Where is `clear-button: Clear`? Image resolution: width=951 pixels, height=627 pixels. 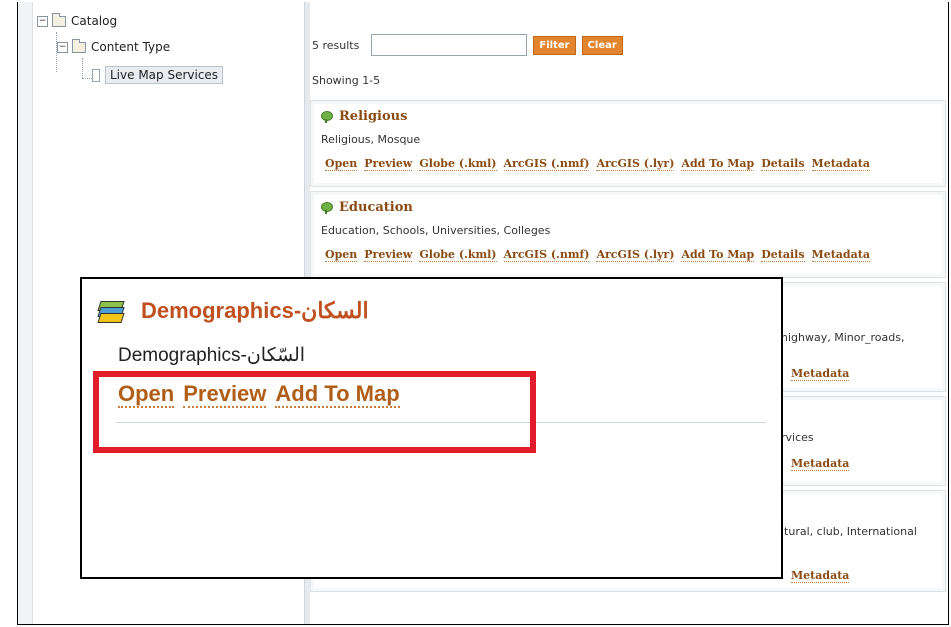
clear-button: Clear is located at coordinates (602, 45).